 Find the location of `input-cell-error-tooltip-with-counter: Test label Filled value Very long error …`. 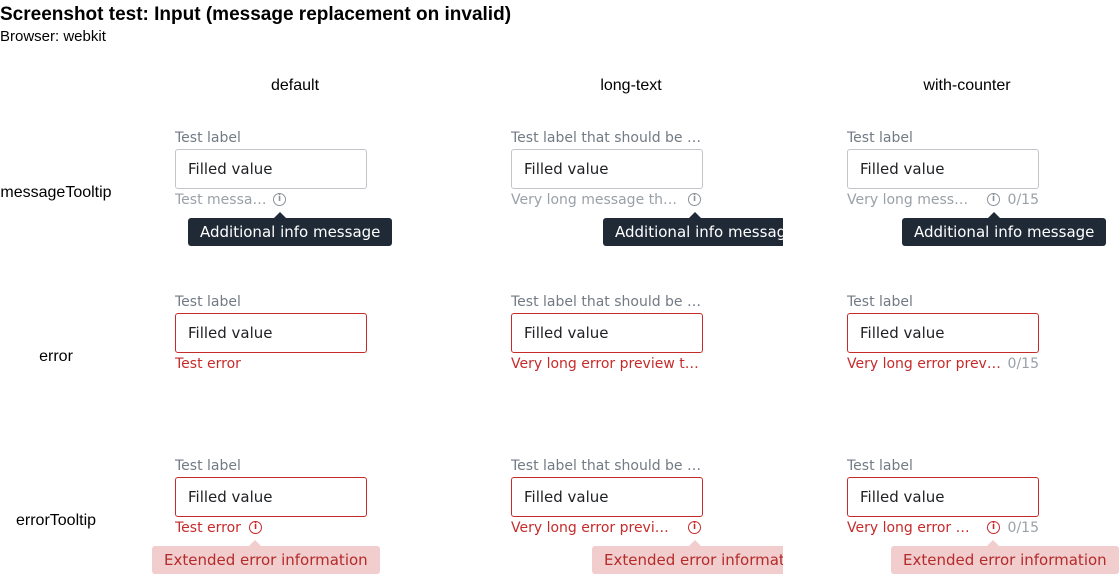

input-cell-error-tooltip-with-counter: Test label Filled value Very long error … is located at coordinates (983, 516).